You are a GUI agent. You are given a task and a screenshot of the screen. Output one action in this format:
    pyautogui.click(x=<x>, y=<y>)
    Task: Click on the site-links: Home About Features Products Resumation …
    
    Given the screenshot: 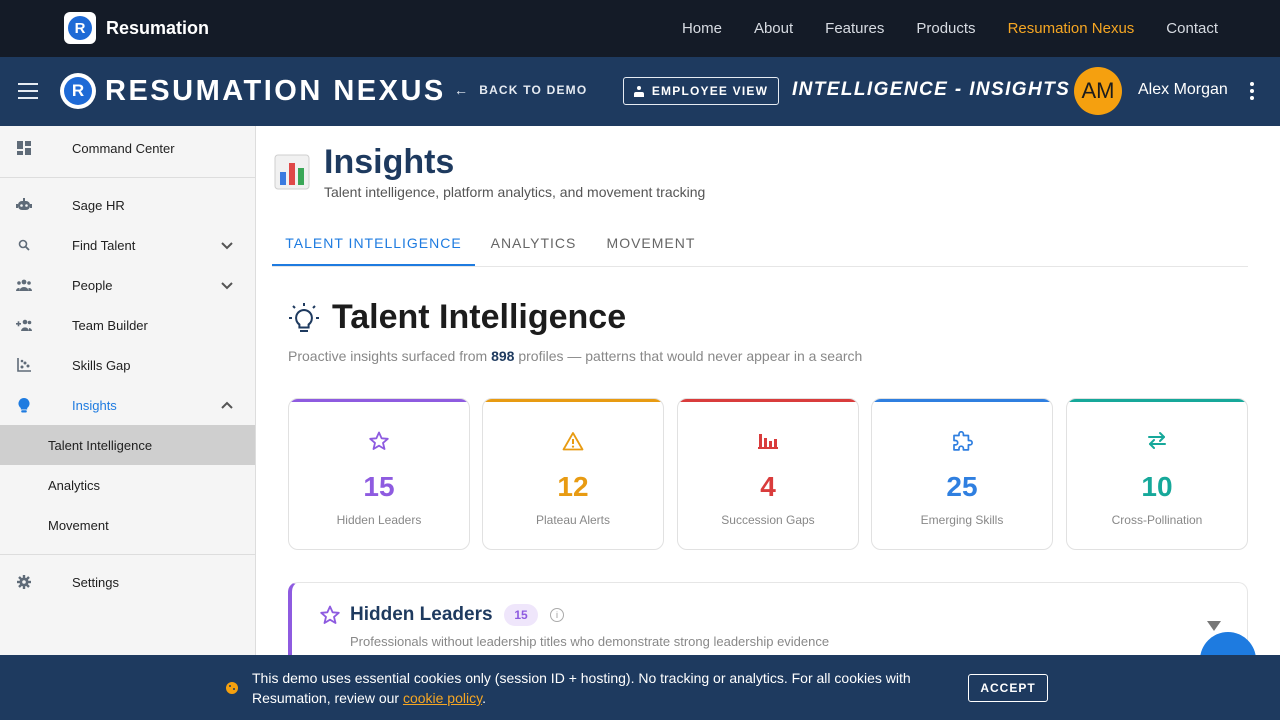 What is the action you would take?
    pyautogui.click(x=950, y=28)
    